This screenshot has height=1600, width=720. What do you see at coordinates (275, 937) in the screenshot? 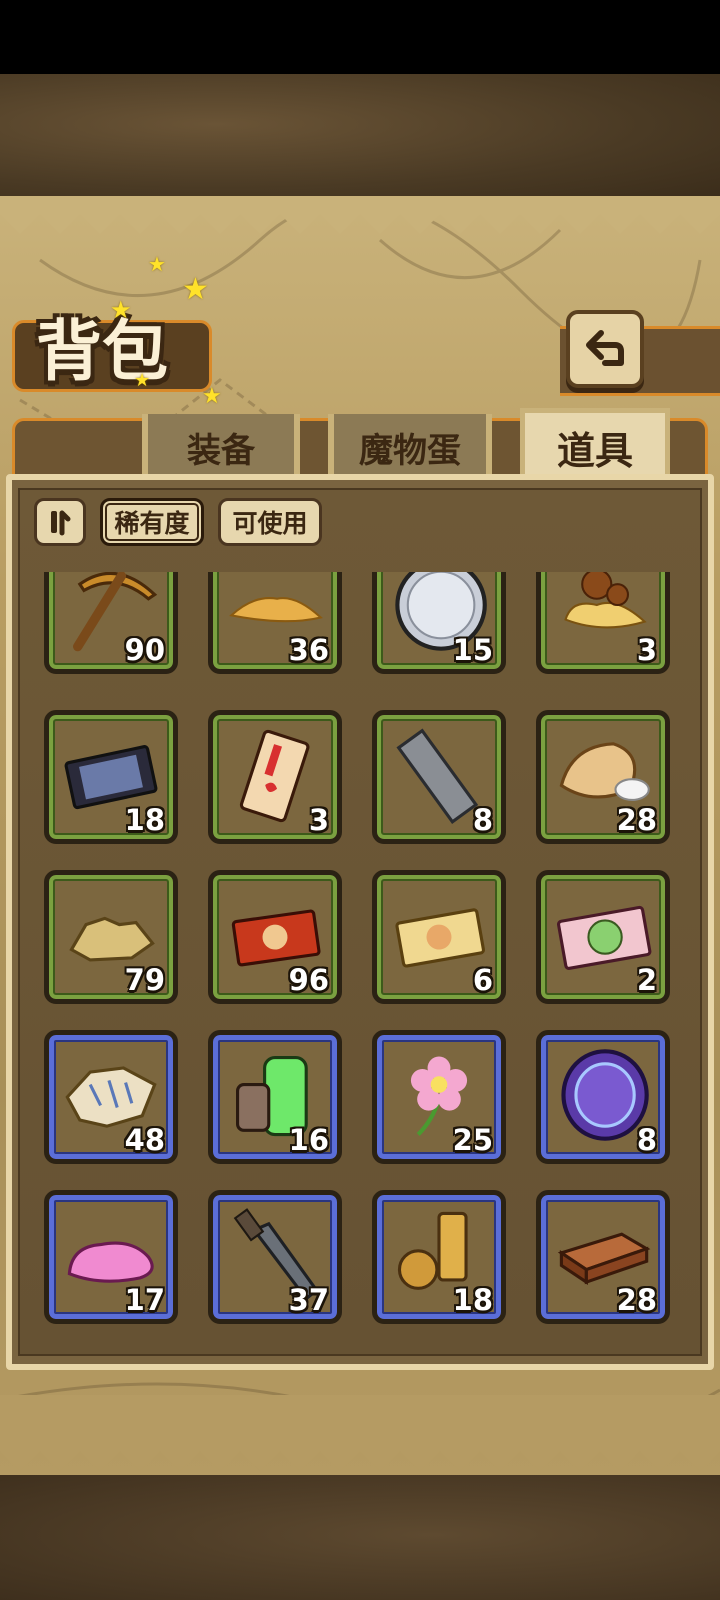
I see `item-slot: 96` at bounding box center [275, 937].